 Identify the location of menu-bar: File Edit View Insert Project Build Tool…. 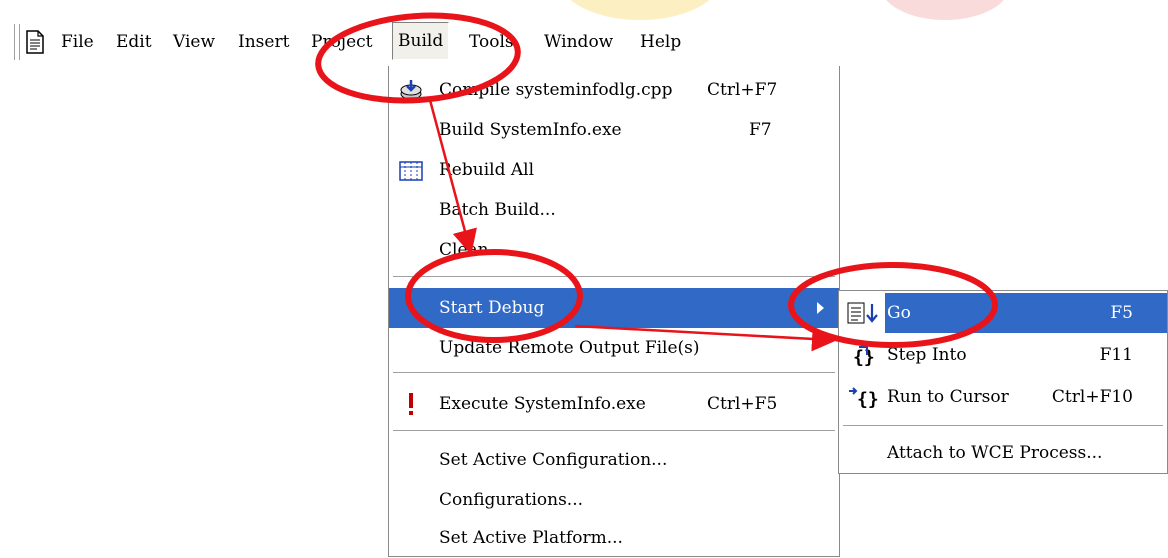
(422, 43).